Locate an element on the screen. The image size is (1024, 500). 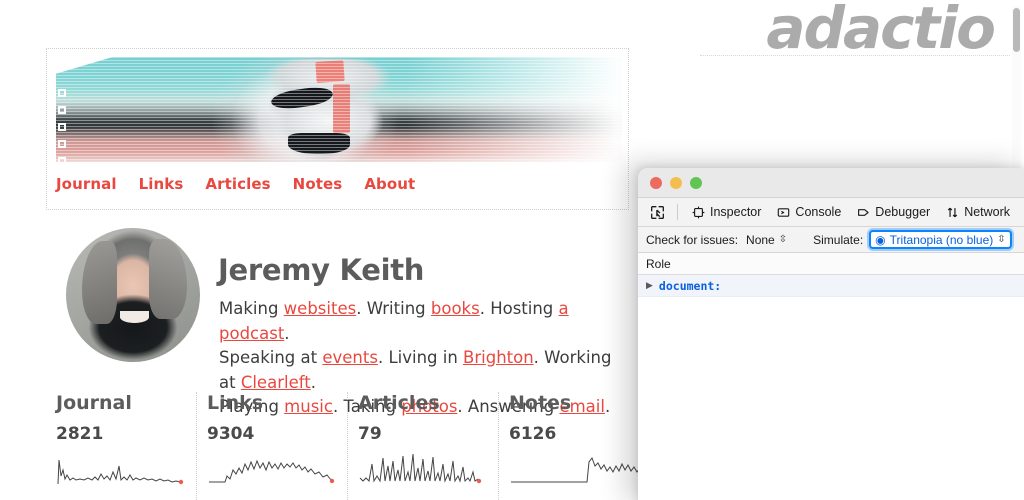
stat-label: Journal is located at coordinates (94, 403).